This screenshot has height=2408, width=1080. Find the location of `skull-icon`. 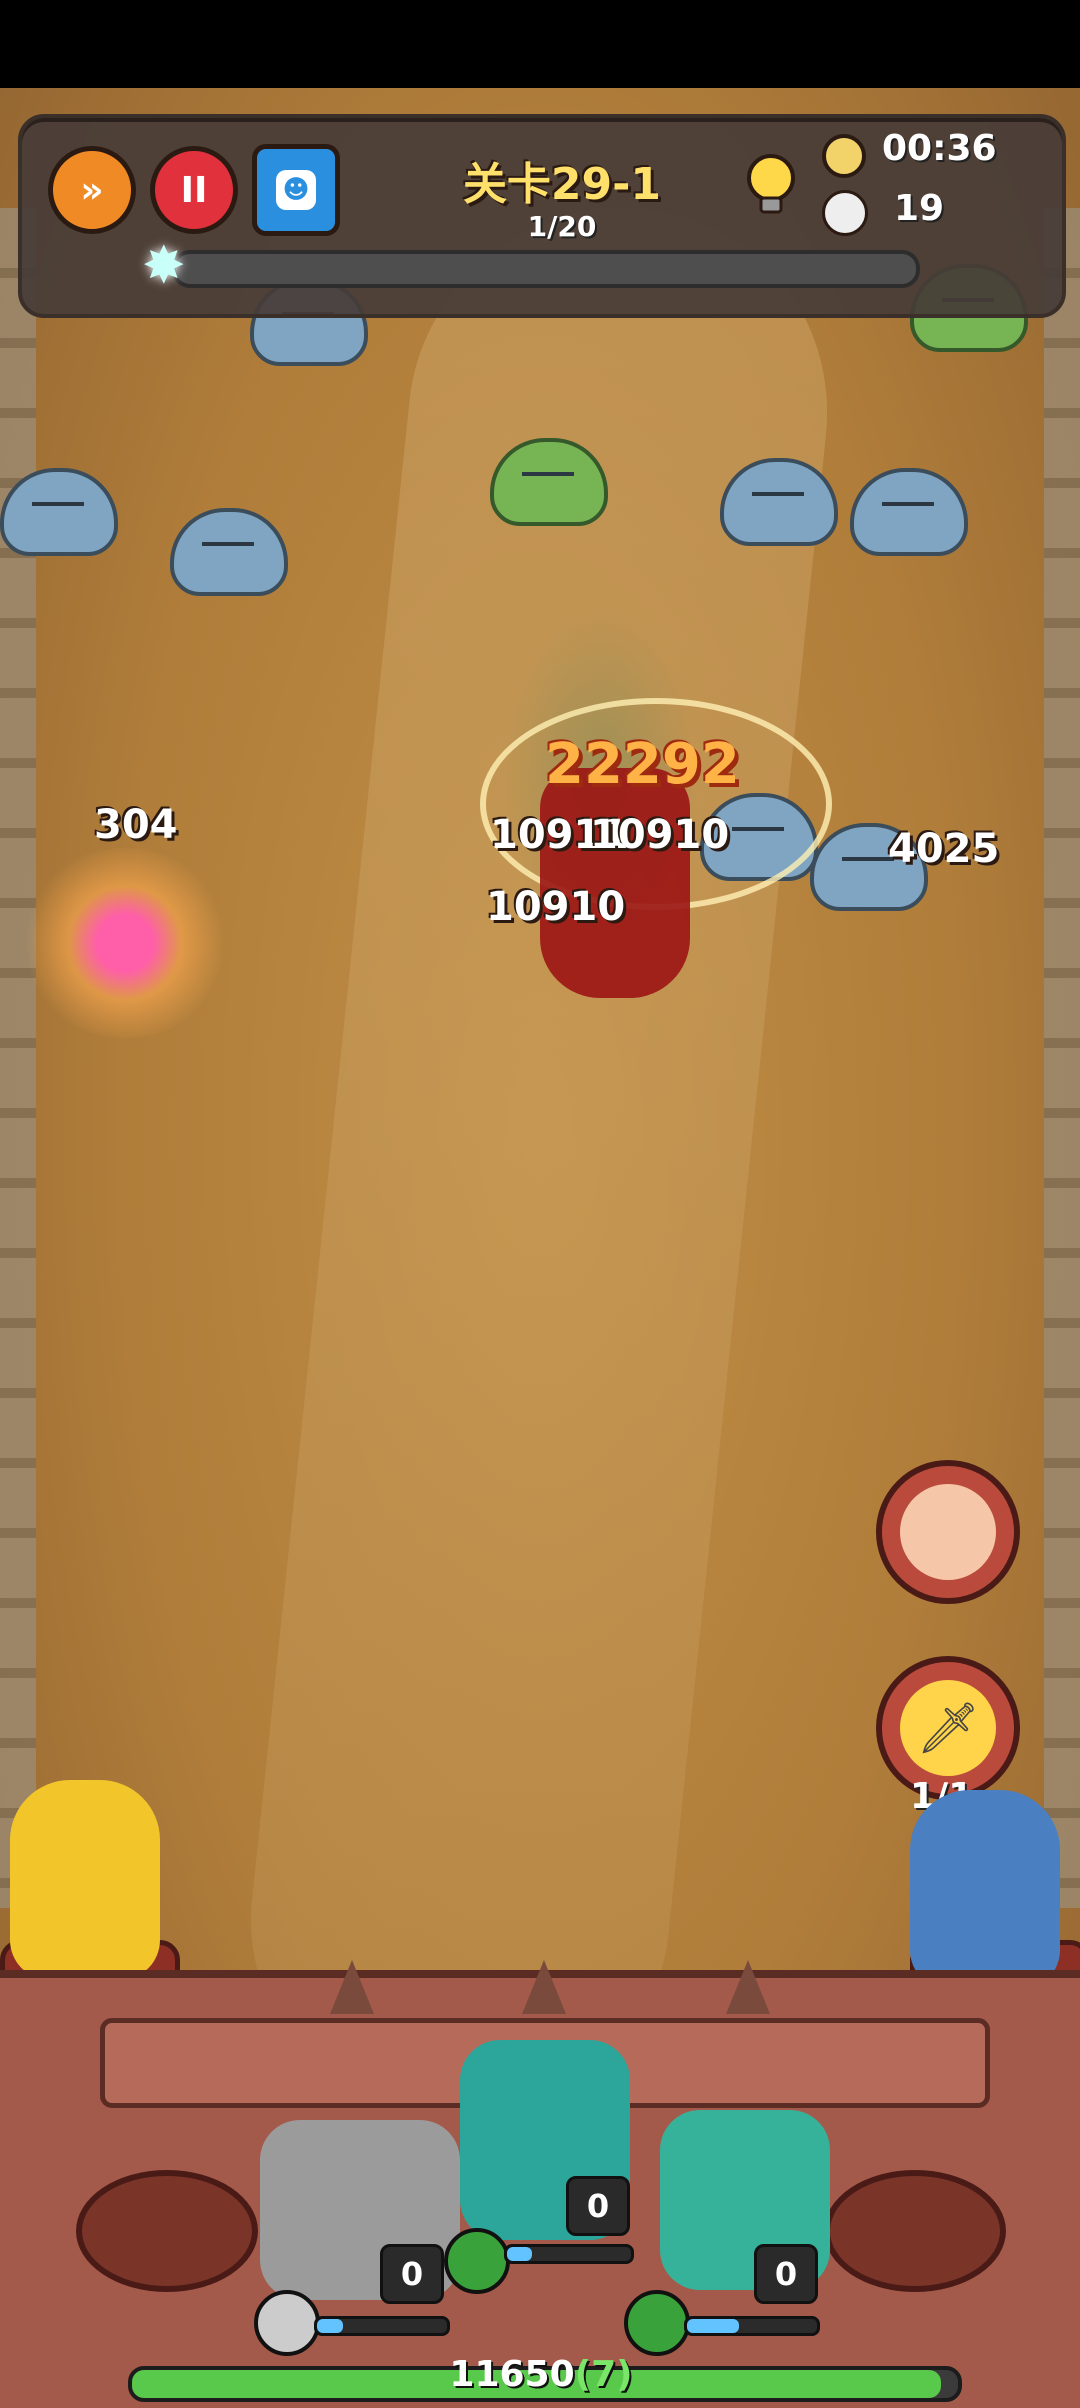

skull-icon is located at coordinates (845, 213).